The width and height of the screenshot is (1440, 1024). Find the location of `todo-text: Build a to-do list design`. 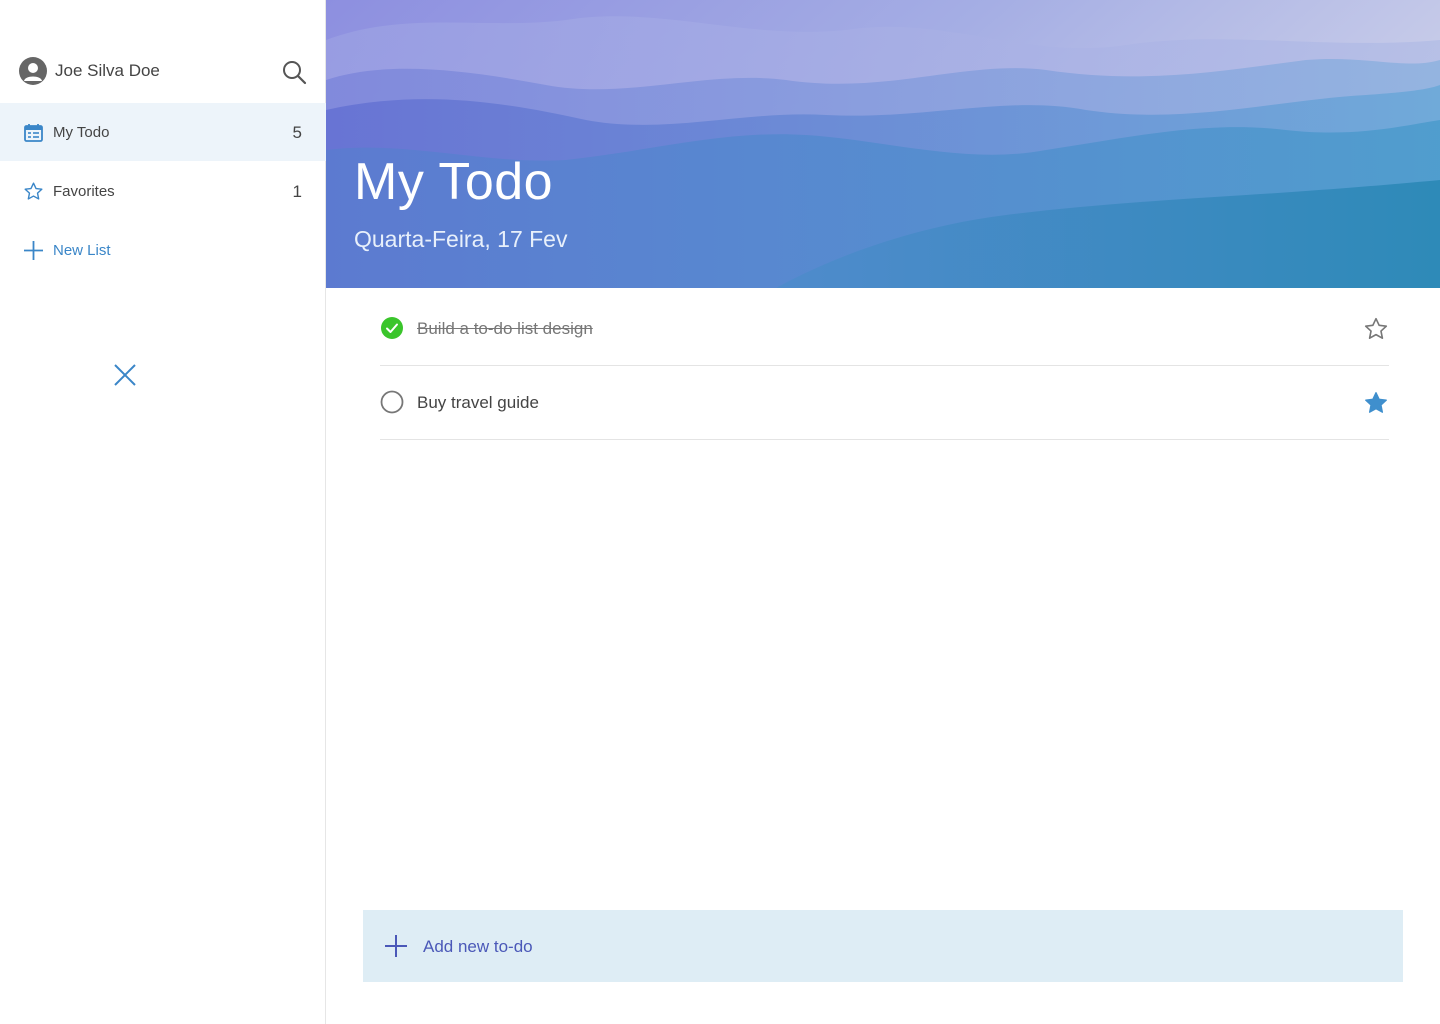

todo-text: Build a to-do list design is located at coordinates (505, 328).